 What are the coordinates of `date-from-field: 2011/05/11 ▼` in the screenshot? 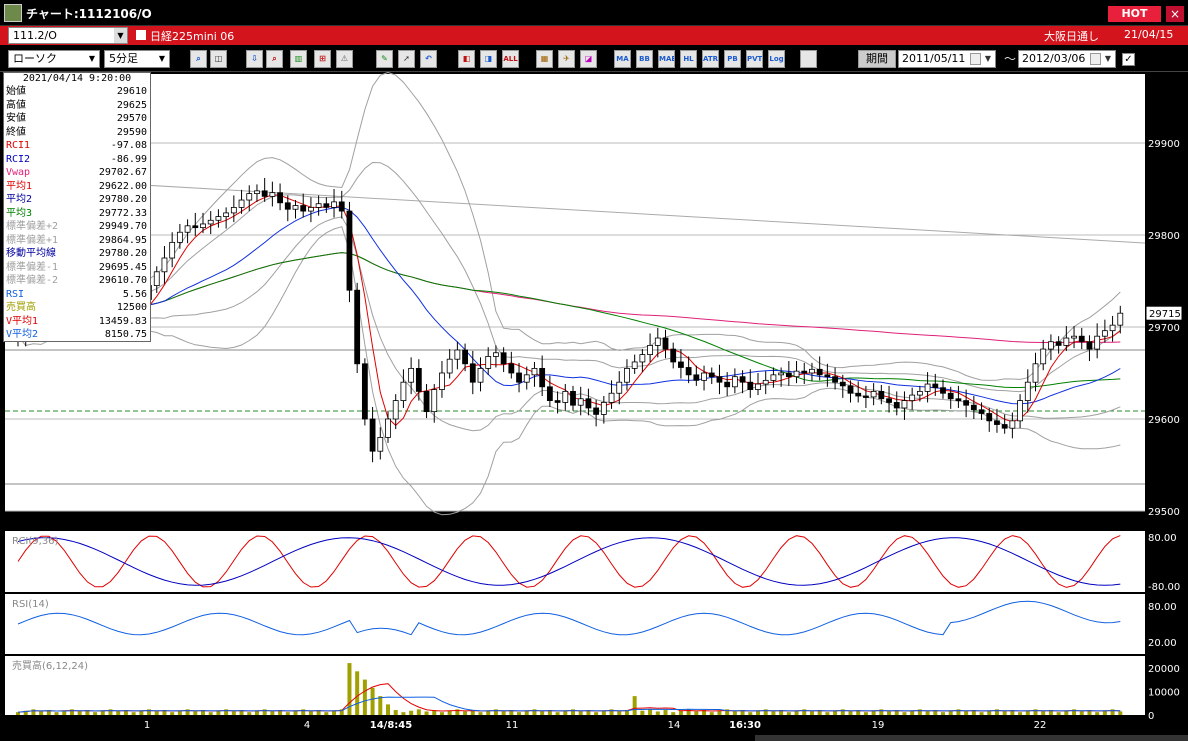 It's located at (947, 59).